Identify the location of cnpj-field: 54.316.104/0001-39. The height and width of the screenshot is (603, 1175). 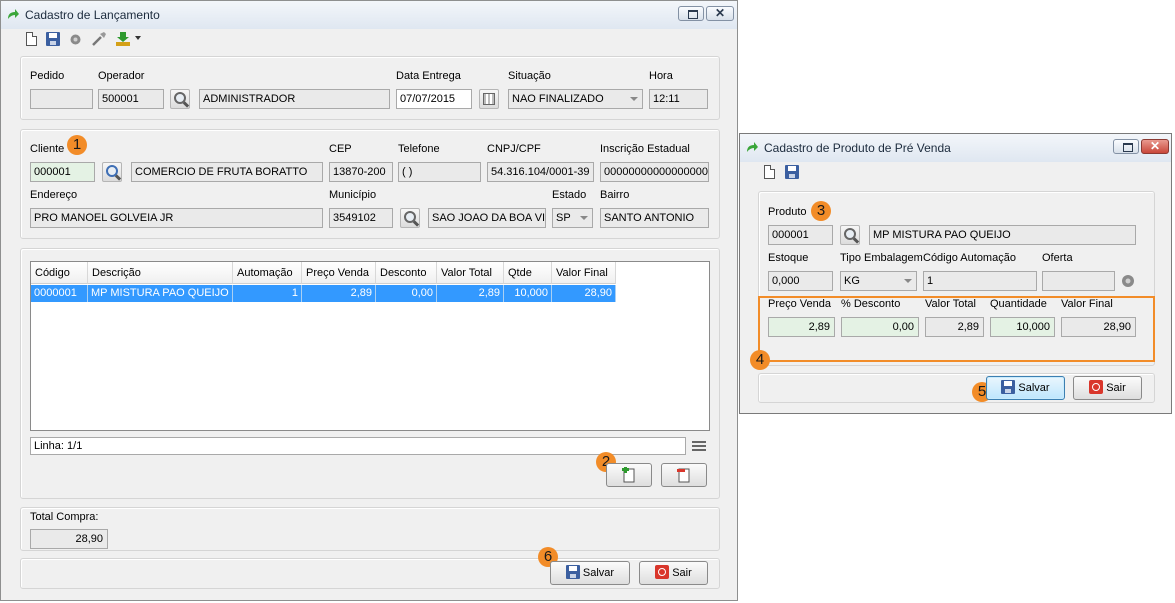
(540, 172).